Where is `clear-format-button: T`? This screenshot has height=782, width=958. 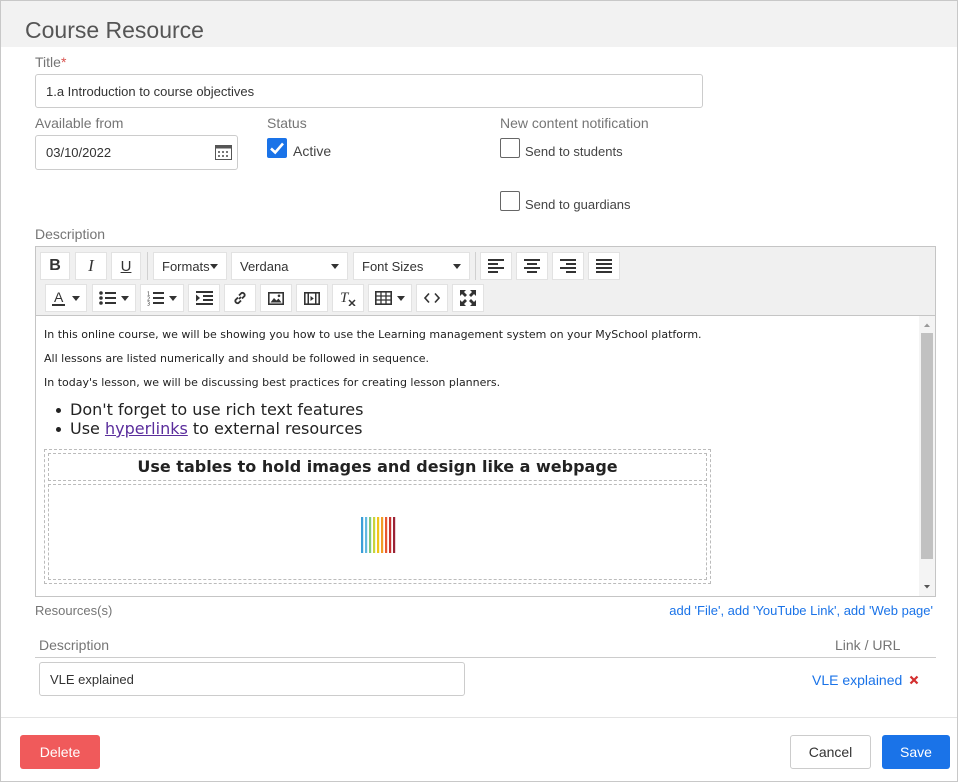
clear-format-button: T is located at coordinates (348, 298).